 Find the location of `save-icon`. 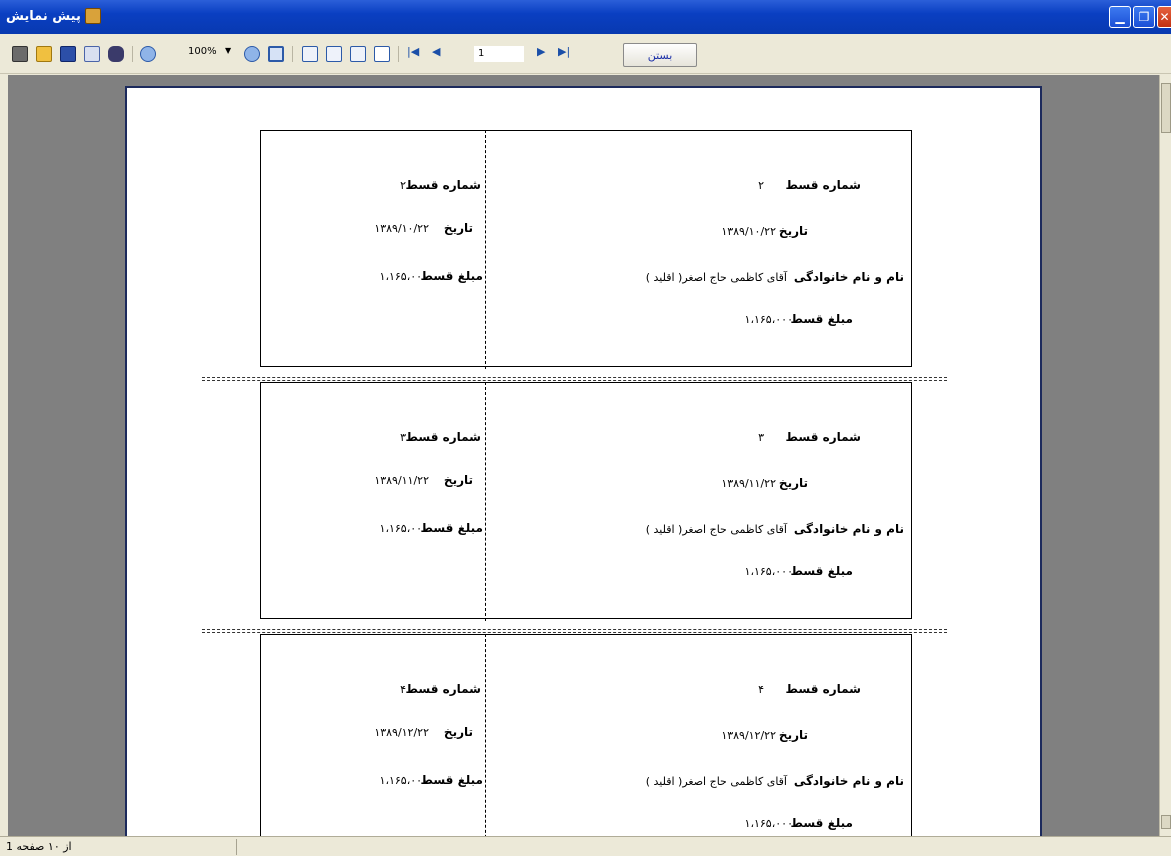

save-icon is located at coordinates (68, 54).